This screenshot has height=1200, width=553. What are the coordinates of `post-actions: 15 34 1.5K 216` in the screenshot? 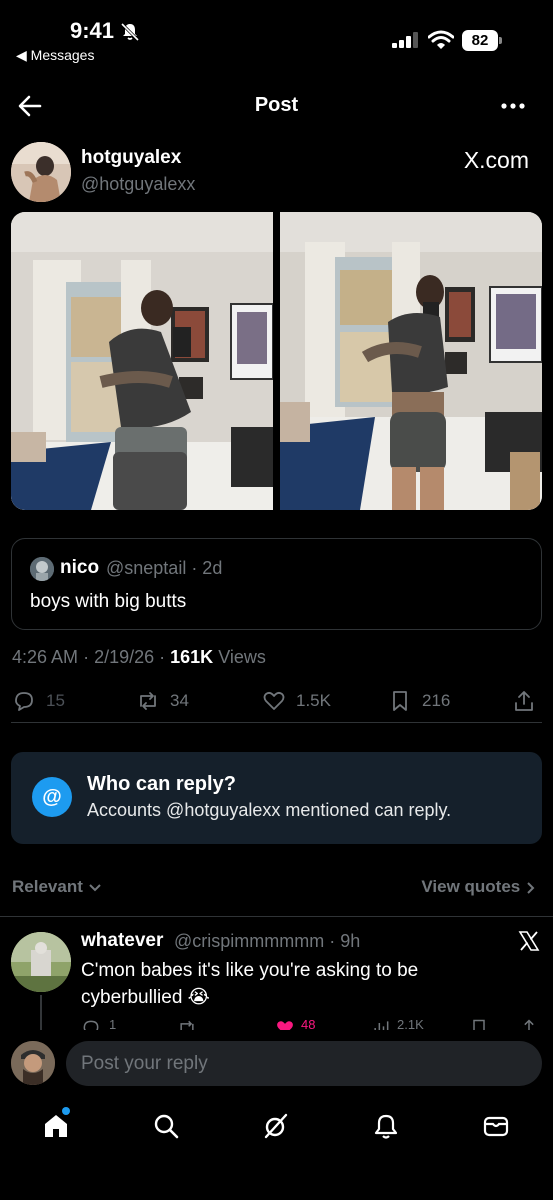 It's located at (276, 701).